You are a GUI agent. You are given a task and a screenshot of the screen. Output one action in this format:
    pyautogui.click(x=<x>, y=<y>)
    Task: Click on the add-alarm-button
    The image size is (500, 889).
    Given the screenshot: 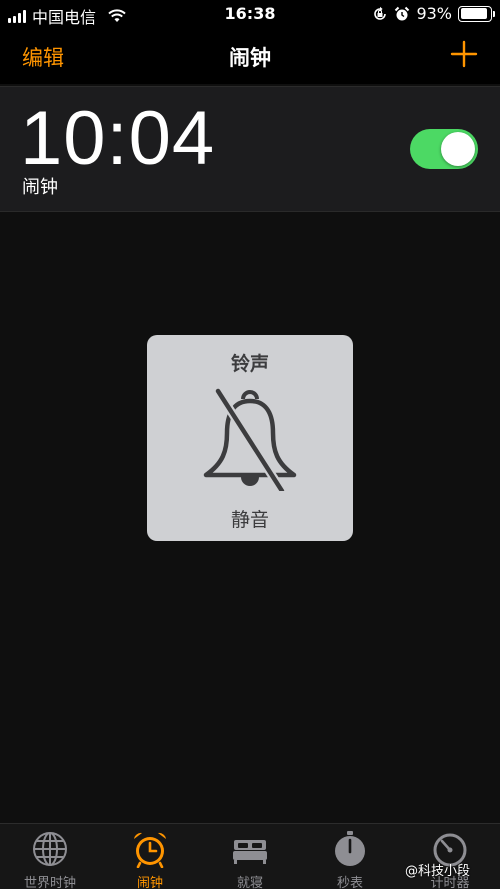 What is the action you would take?
    pyautogui.click(x=464, y=54)
    